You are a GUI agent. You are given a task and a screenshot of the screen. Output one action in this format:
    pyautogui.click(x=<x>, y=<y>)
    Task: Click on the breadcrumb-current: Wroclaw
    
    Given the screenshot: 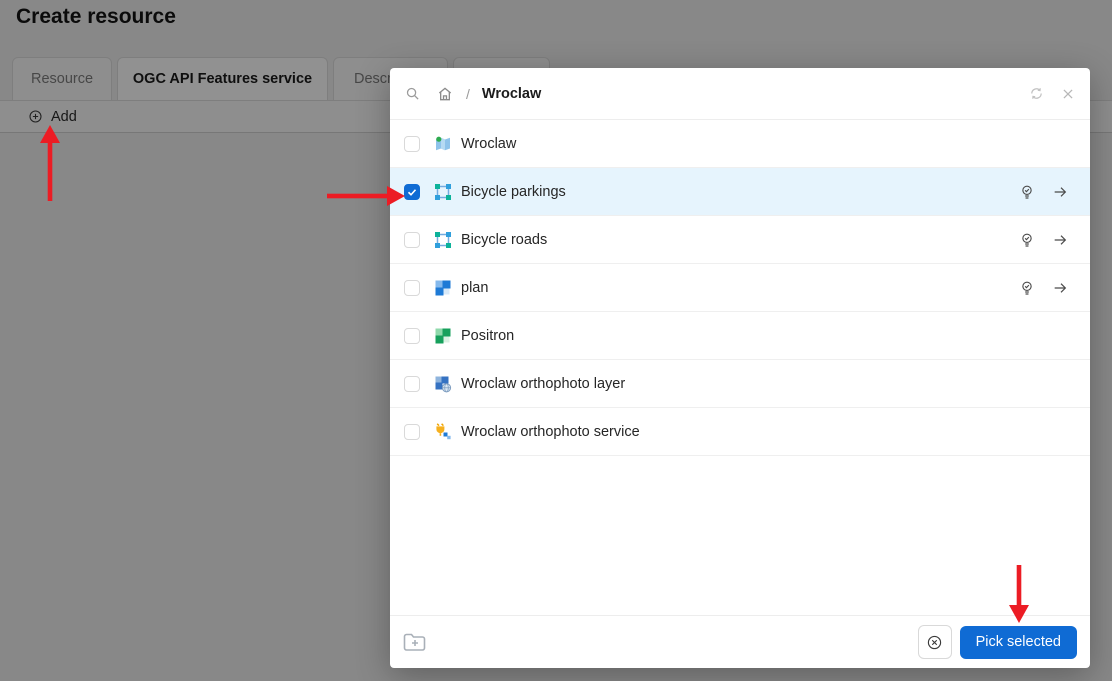 What is the action you would take?
    pyautogui.click(x=511, y=94)
    